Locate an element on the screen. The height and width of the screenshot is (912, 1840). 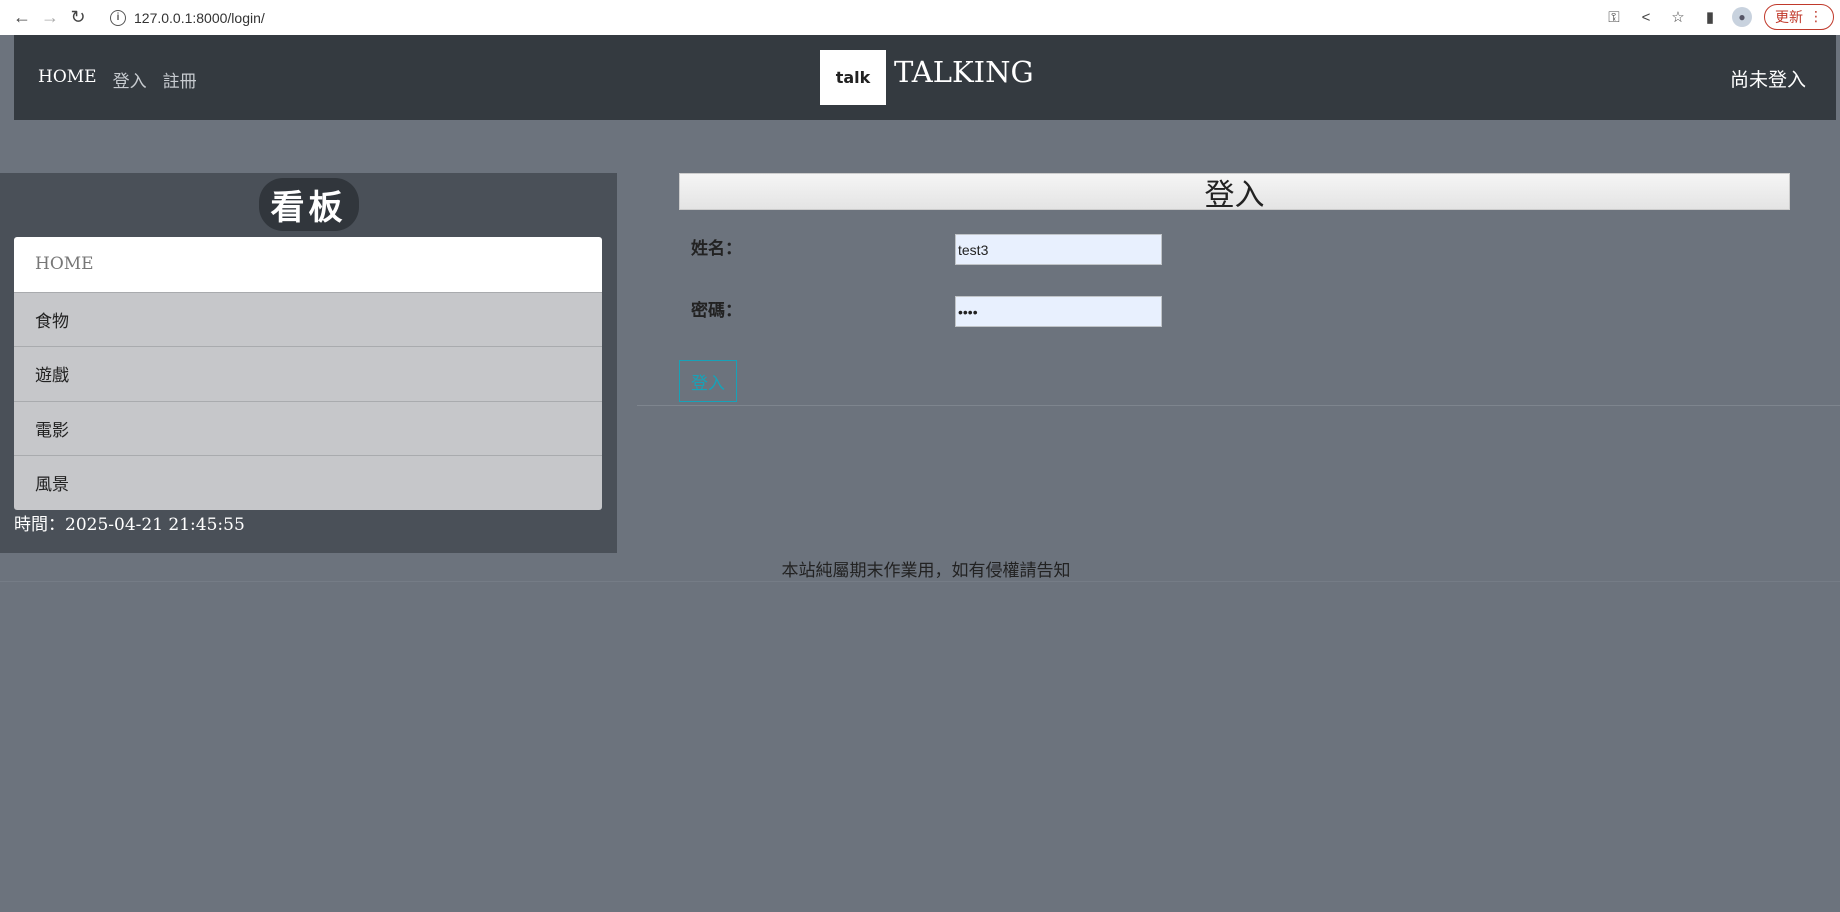
site-header: HOME 登入 註冊 talk TALKING 尚未登入 is located at coordinates (925, 77).